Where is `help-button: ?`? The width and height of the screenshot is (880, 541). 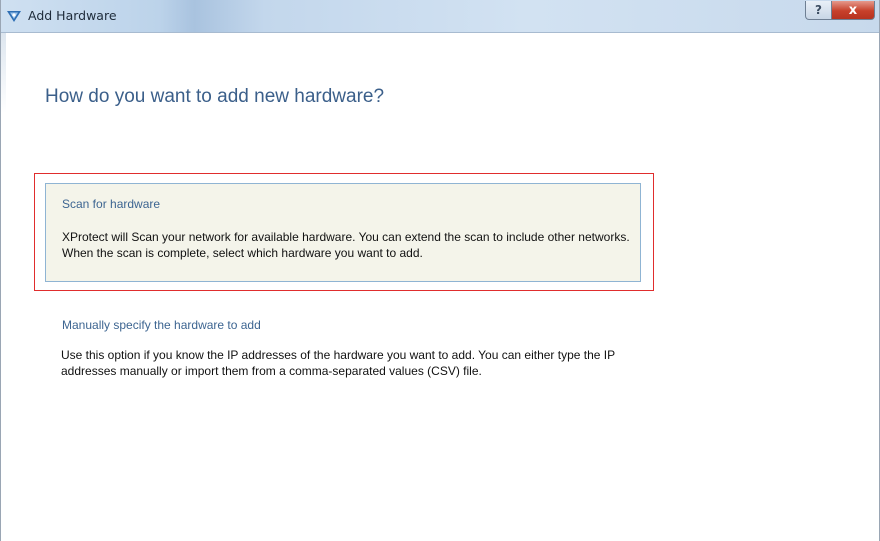 help-button: ? is located at coordinates (818, 10).